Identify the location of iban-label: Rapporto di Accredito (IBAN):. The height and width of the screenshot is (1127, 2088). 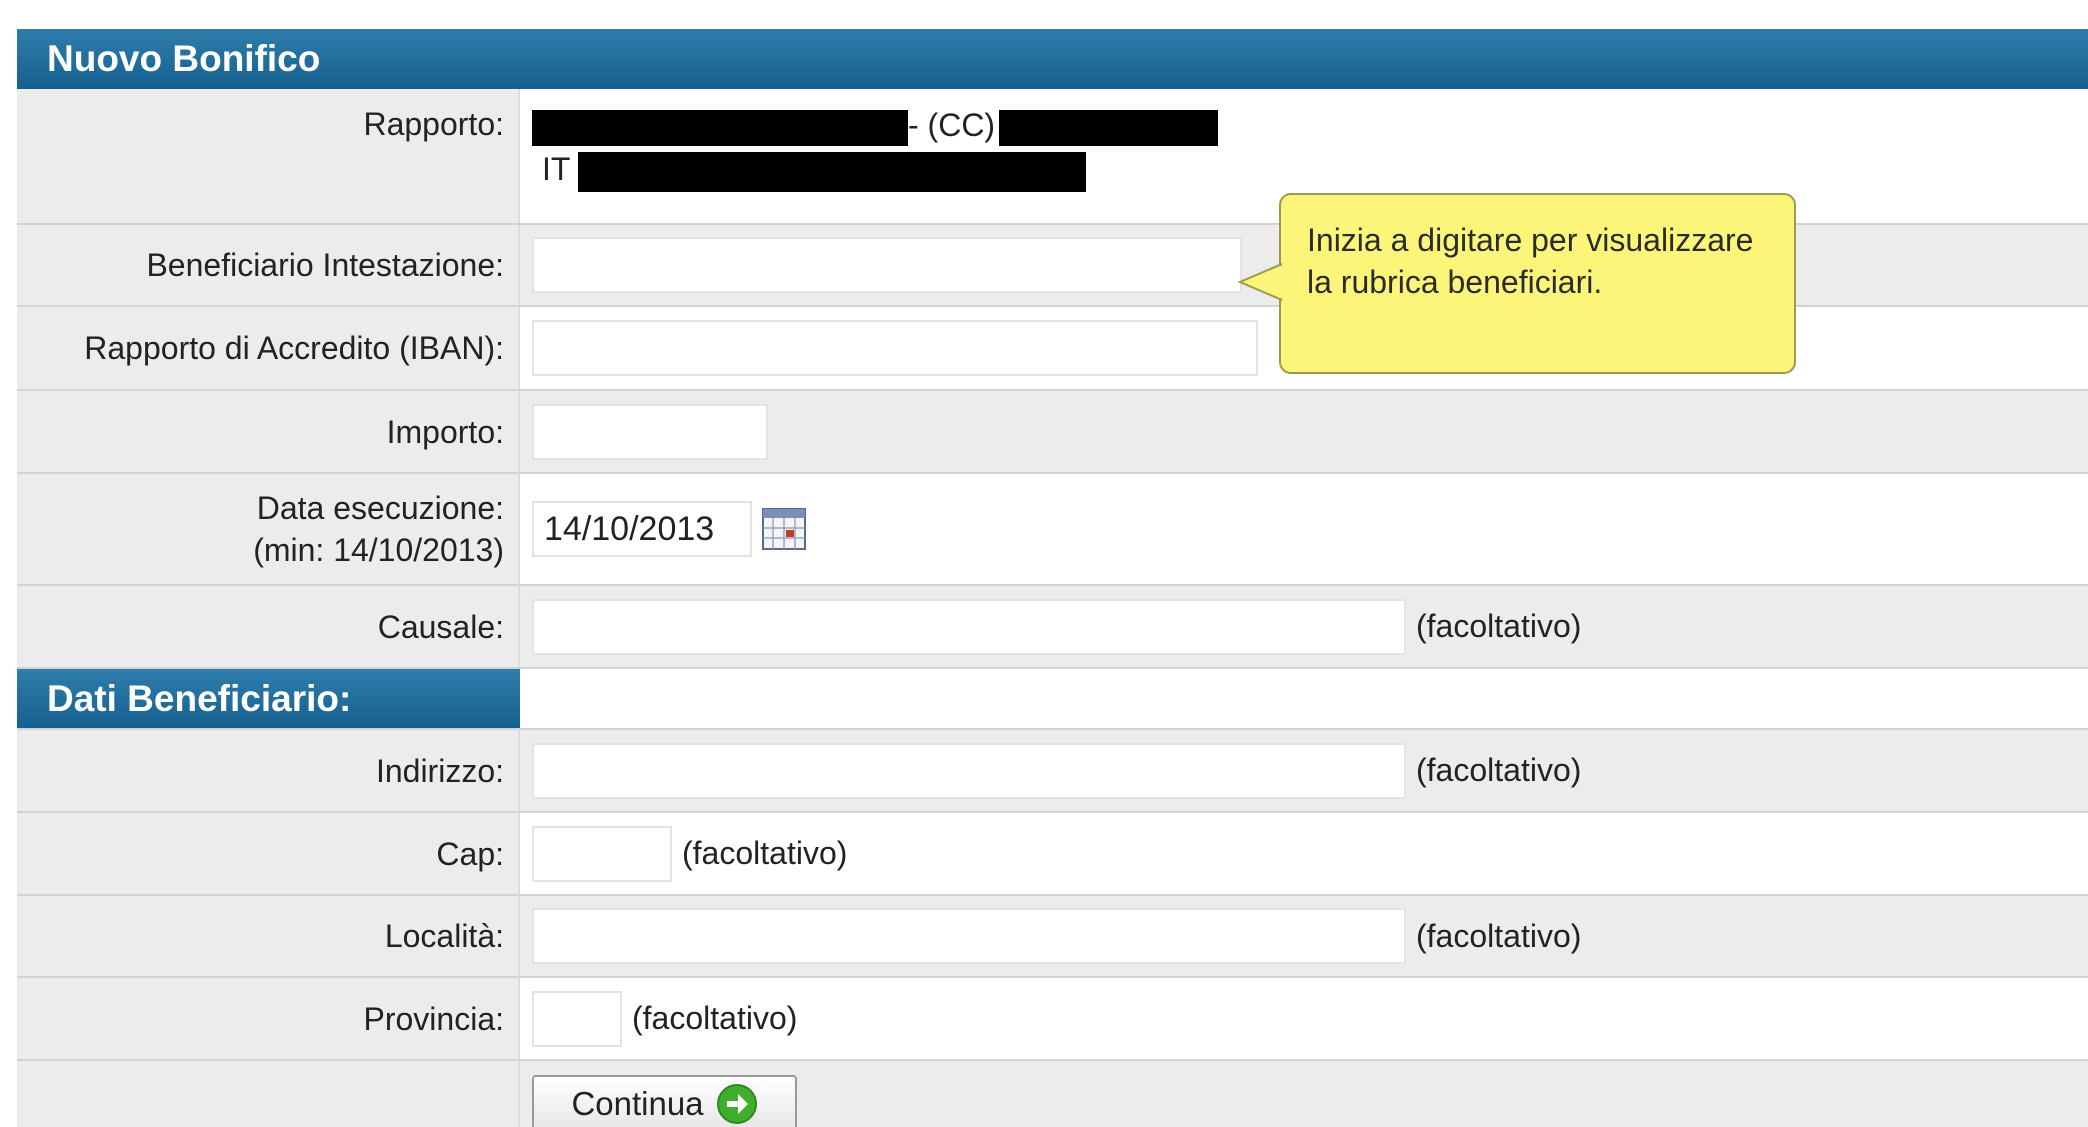
(268, 348).